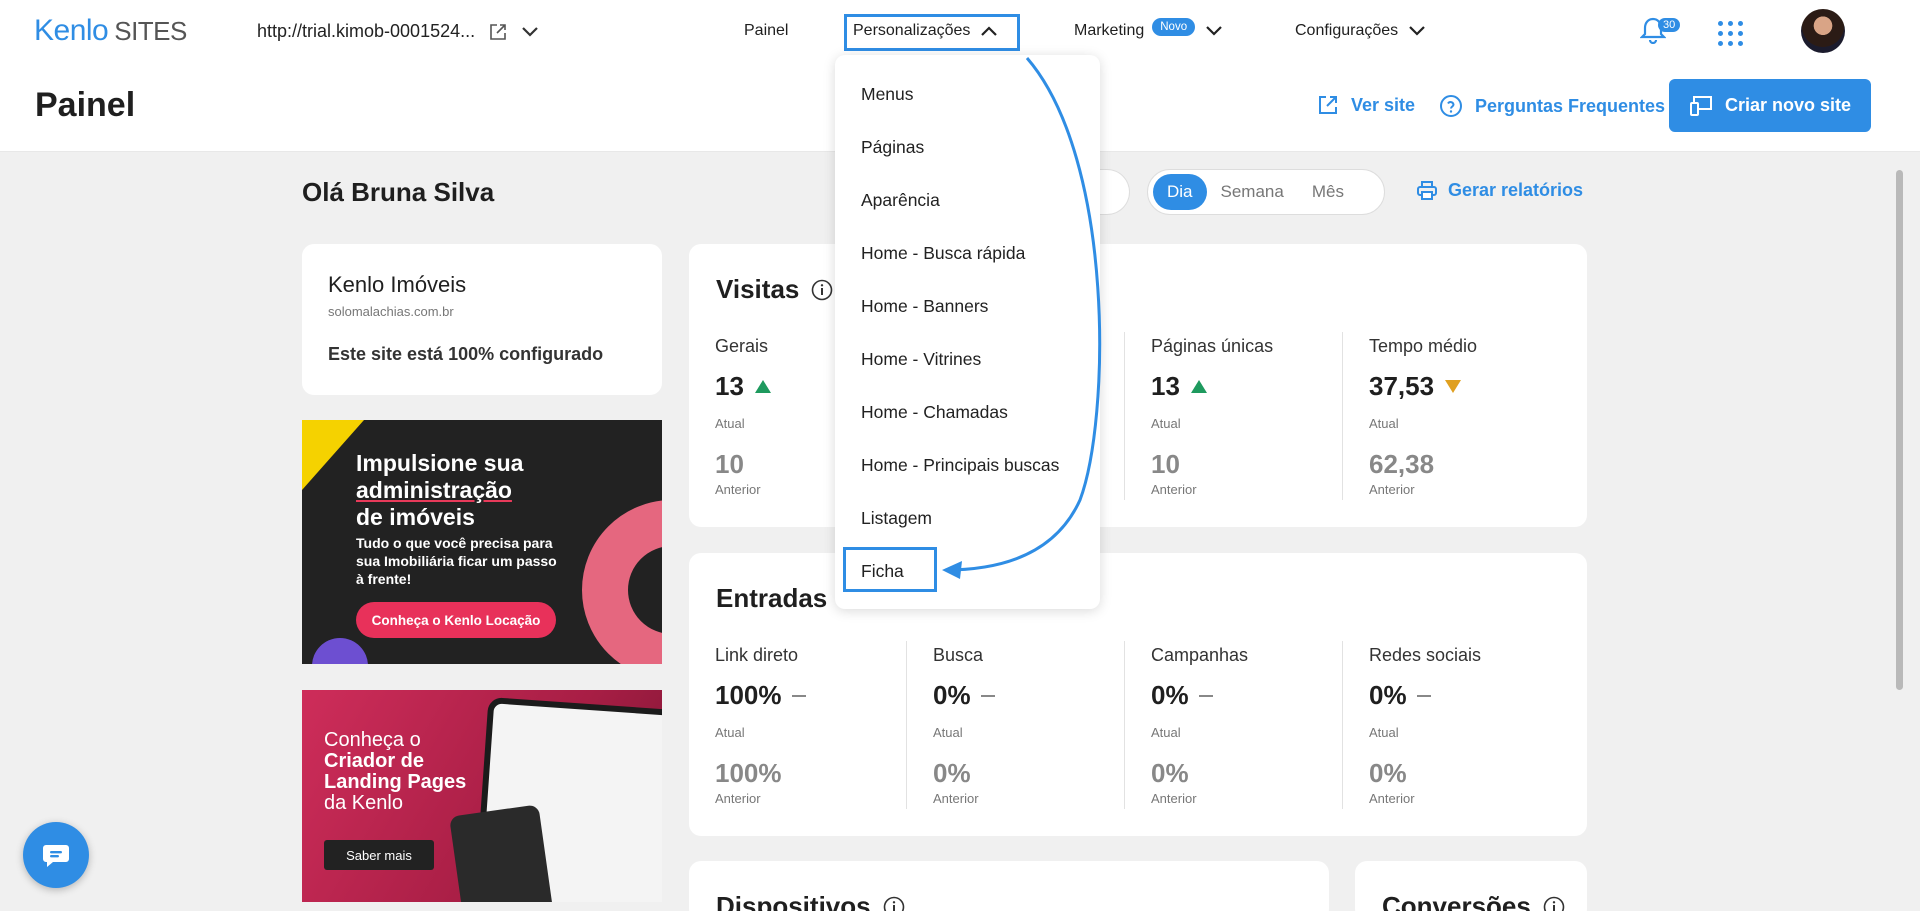 The height and width of the screenshot is (911, 1920). I want to click on promo2-line1: Conheça o, so click(372, 740).